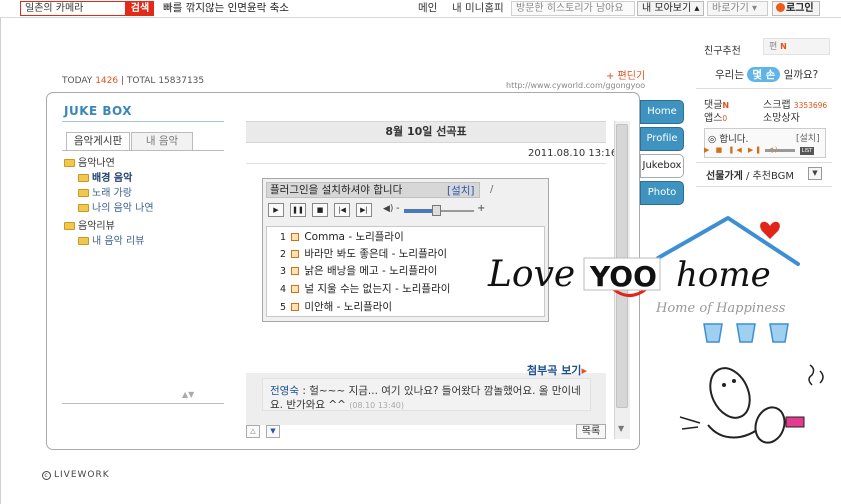 This screenshot has width=841, height=504. What do you see at coordinates (284, 391) in the screenshot?
I see `comment-author: 전영숙` at bounding box center [284, 391].